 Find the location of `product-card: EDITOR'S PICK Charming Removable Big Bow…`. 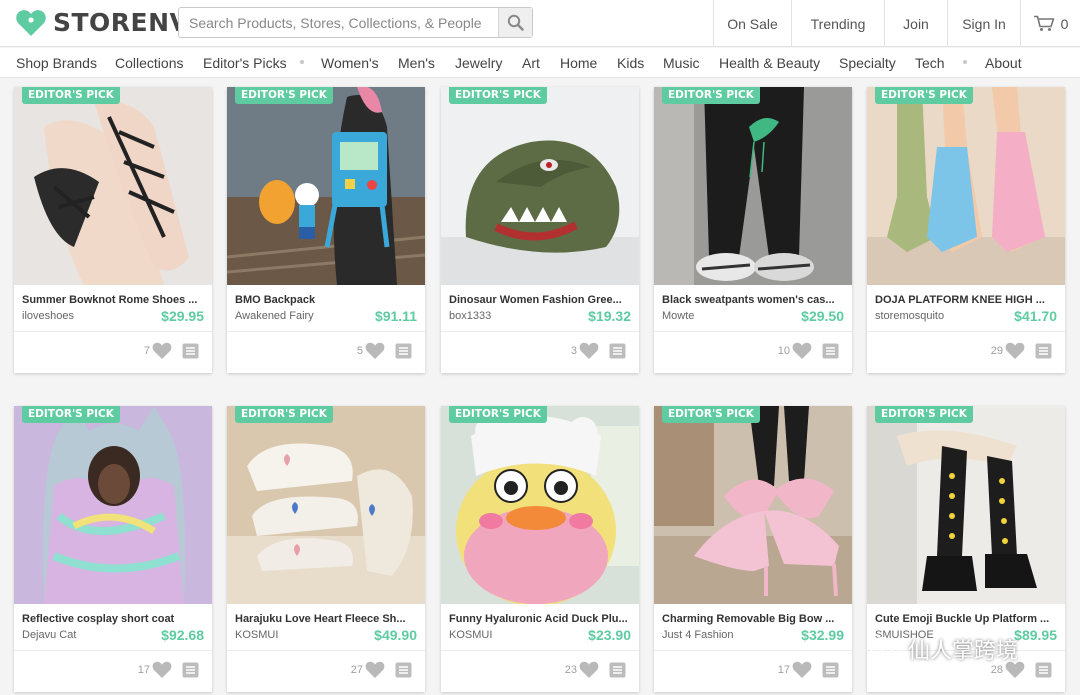

product-card: EDITOR'S PICK Charming Removable Big Bow… is located at coordinates (753, 549).